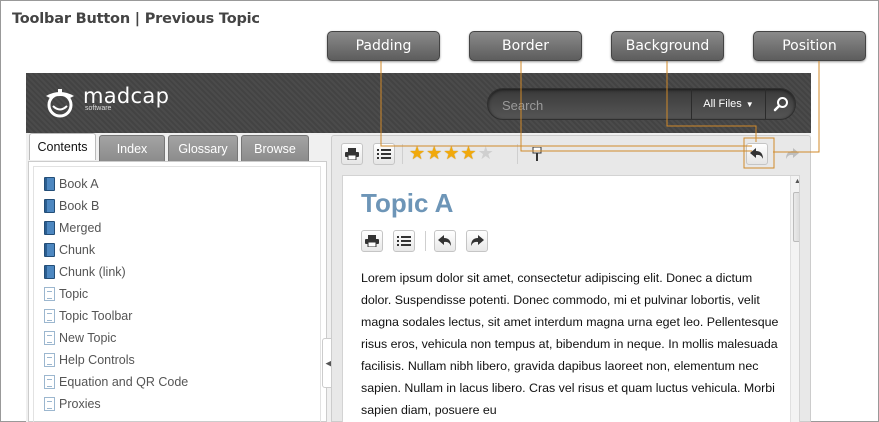 This screenshot has width=879, height=422. What do you see at coordinates (92, 272) in the screenshot?
I see `toc-item-label: Chunk (link)` at bounding box center [92, 272].